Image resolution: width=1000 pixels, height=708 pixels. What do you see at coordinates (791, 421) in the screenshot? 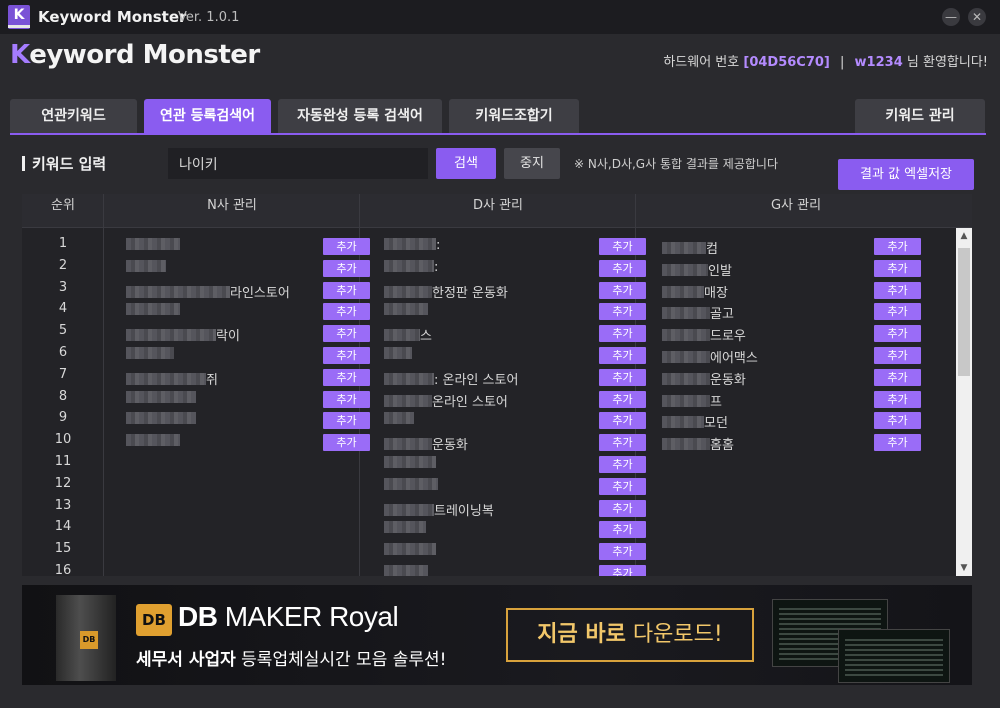
I see `keyword-row: 모던 추가` at bounding box center [791, 421].